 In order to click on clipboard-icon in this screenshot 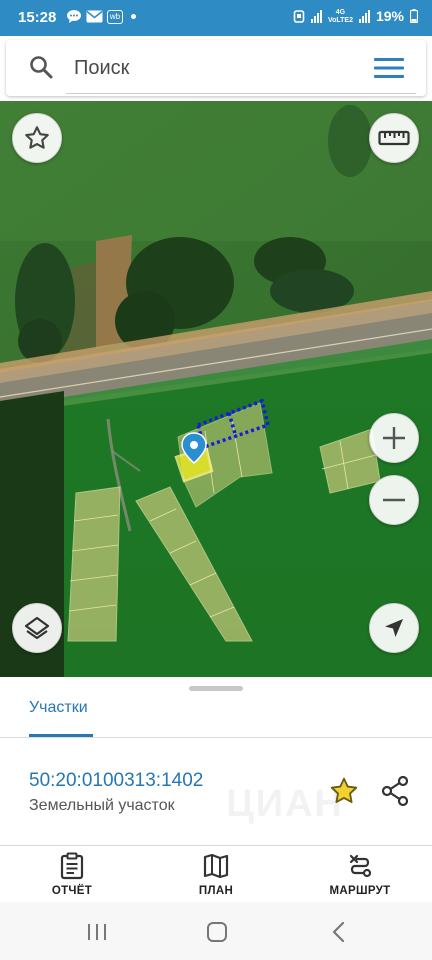, I will do `click(72, 866)`.